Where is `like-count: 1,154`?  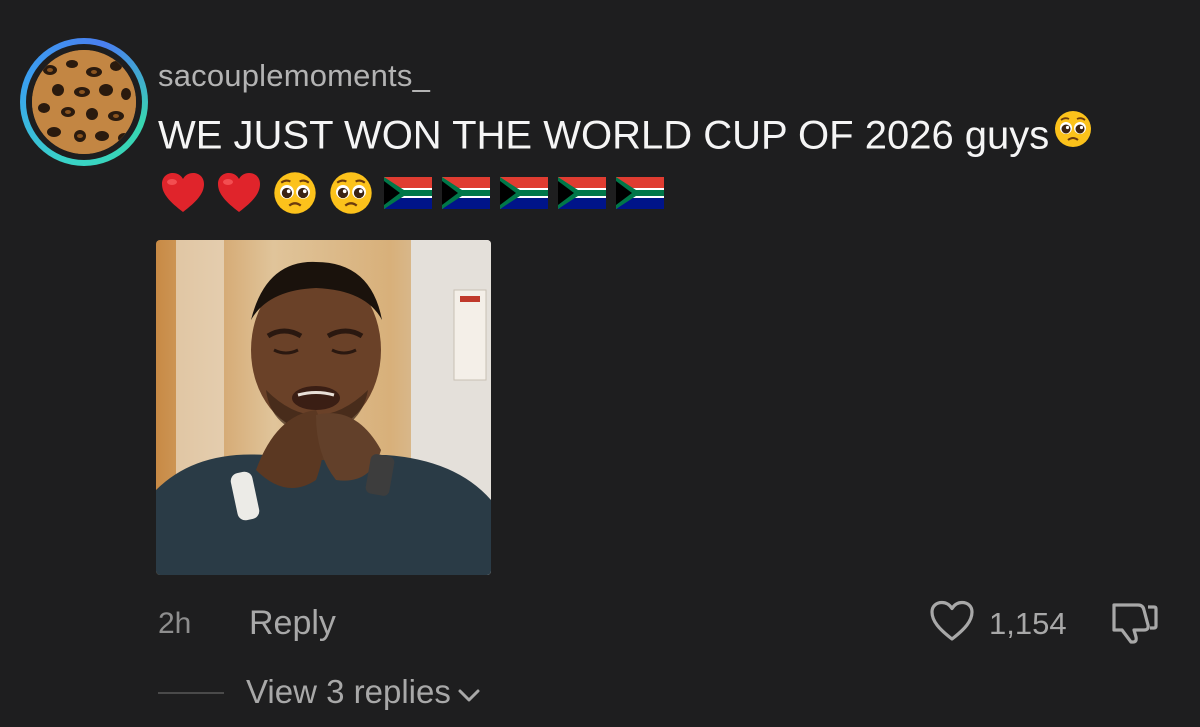
like-count: 1,154 is located at coordinates (1028, 623).